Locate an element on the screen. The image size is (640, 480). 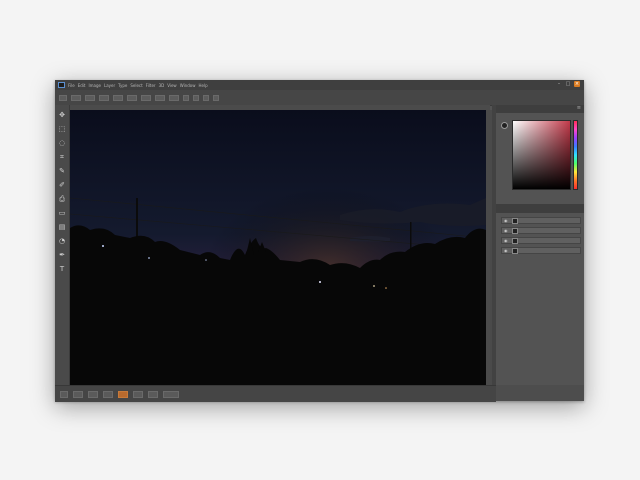
layers-panel-header is located at coordinates (540, 208).